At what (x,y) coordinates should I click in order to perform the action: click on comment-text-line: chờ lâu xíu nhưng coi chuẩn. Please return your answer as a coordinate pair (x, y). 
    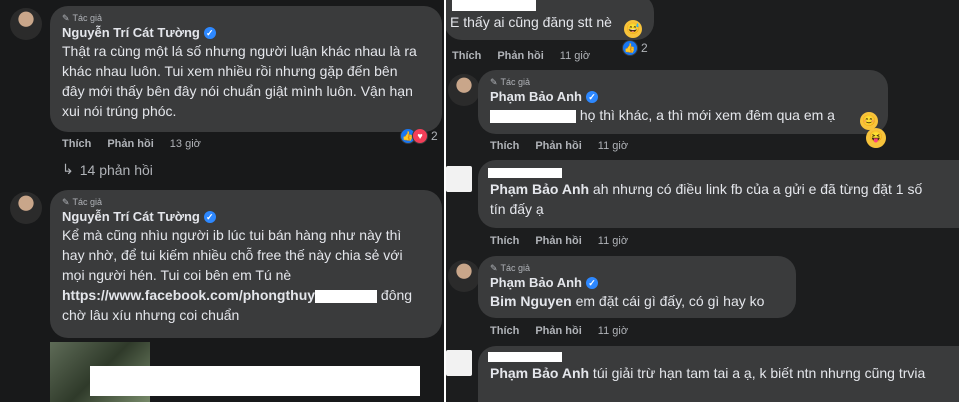
    Looking at the image, I should click on (151, 315).